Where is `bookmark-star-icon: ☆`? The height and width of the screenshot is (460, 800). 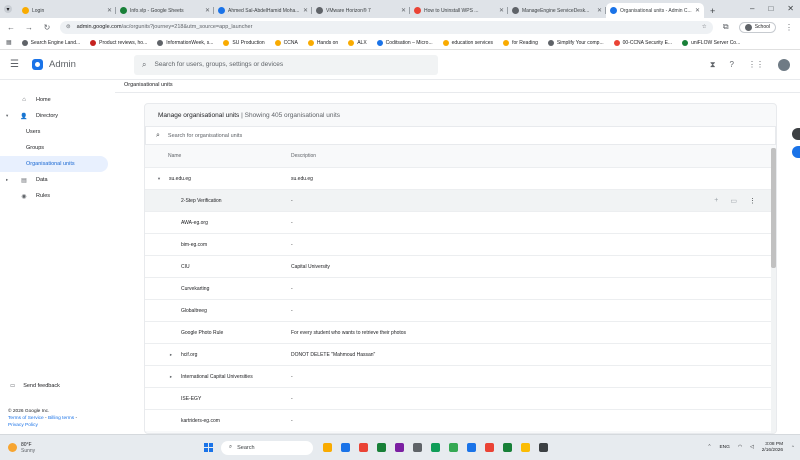
bookmark-star-icon: ☆ is located at coordinates (704, 27).